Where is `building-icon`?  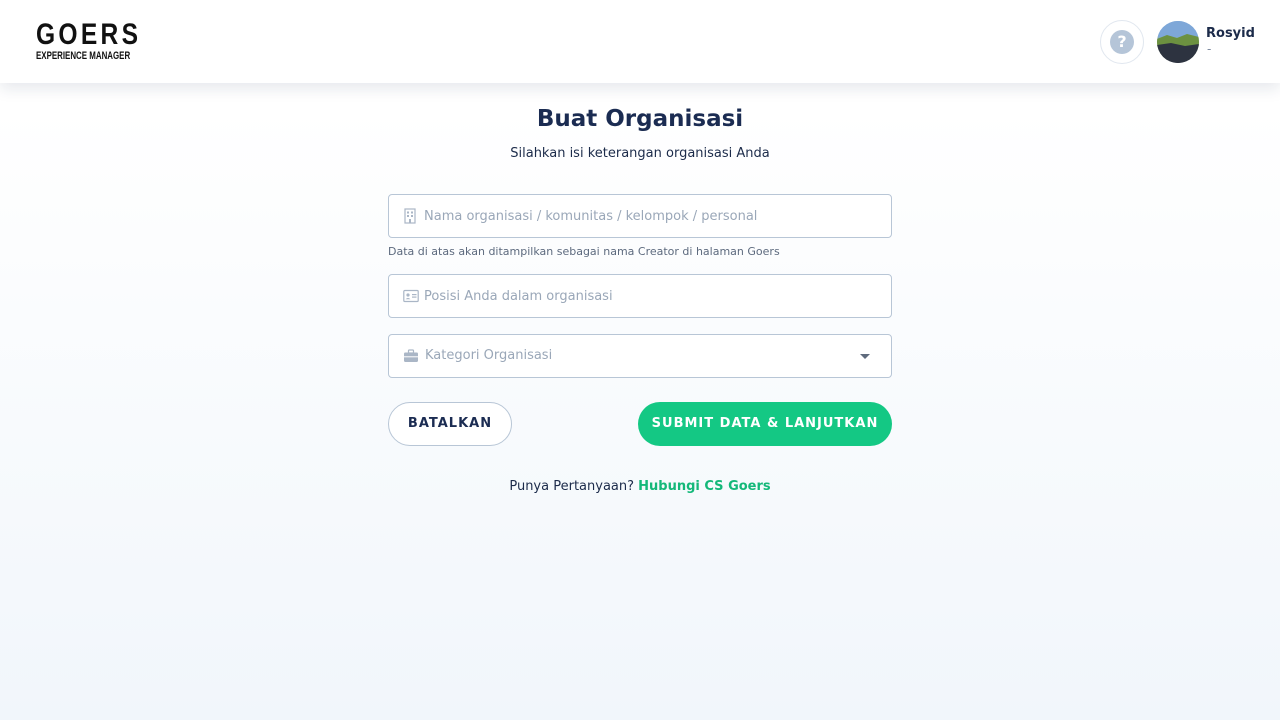 building-icon is located at coordinates (410, 216).